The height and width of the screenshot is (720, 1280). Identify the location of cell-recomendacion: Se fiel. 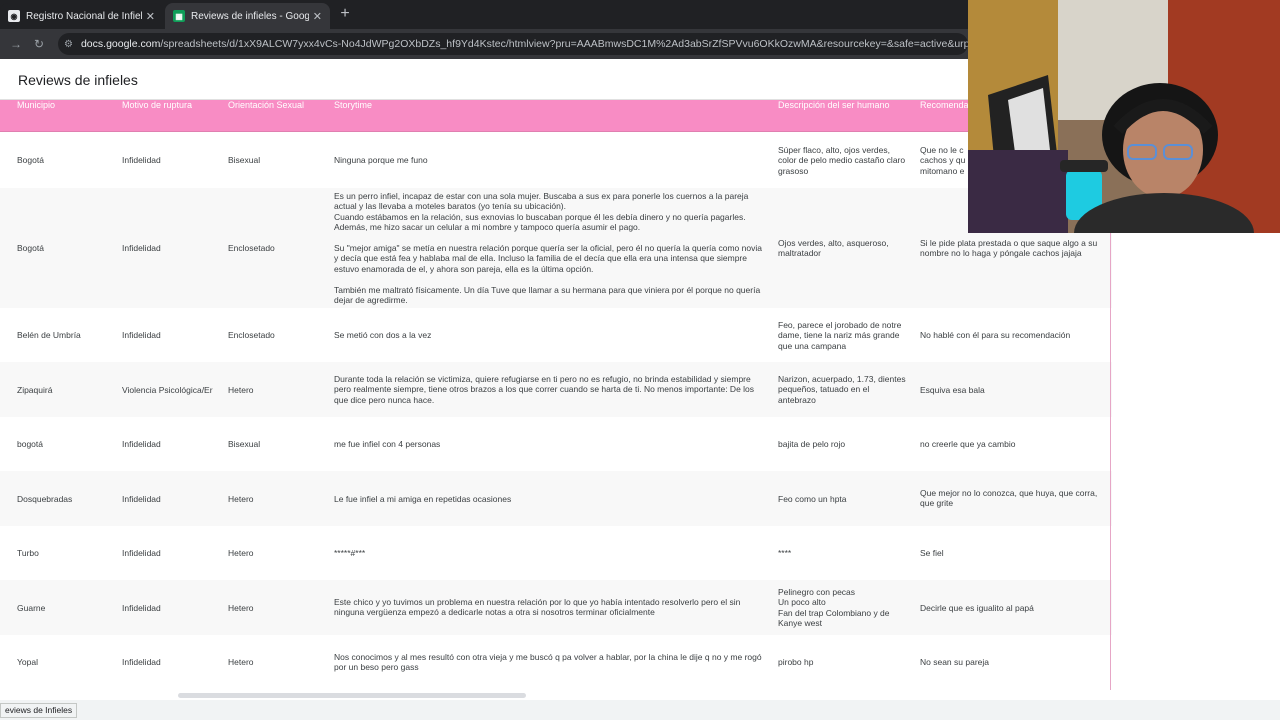
(1013, 553).